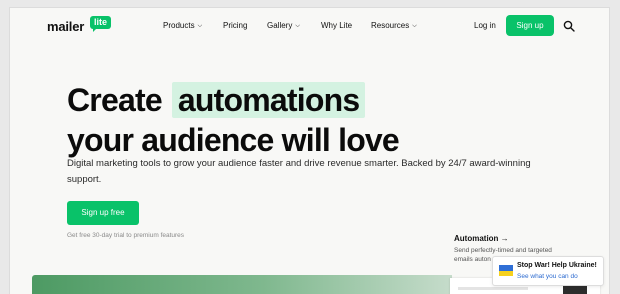 The height and width of the screenshot is (294, 620). Describe the element at coordinates (557, 265) in the screenshot. I see `ukraine-banner-title: Stop War! Help Ukraine!` at that location.